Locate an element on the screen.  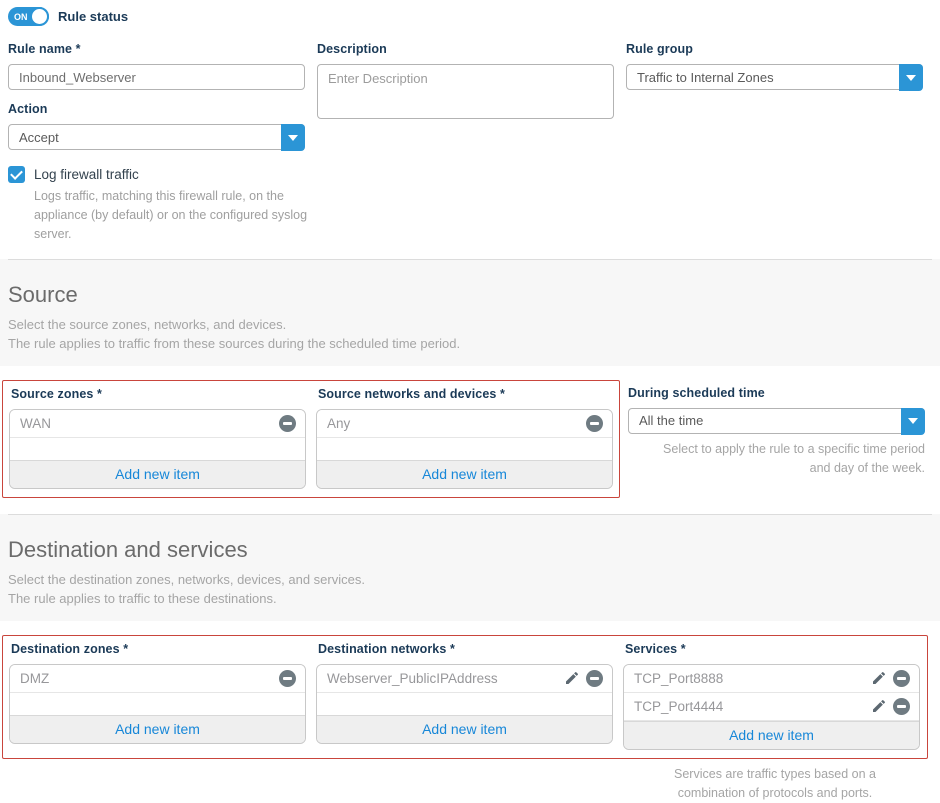
list-item-label: WAN is located at coordinates (35, 423).